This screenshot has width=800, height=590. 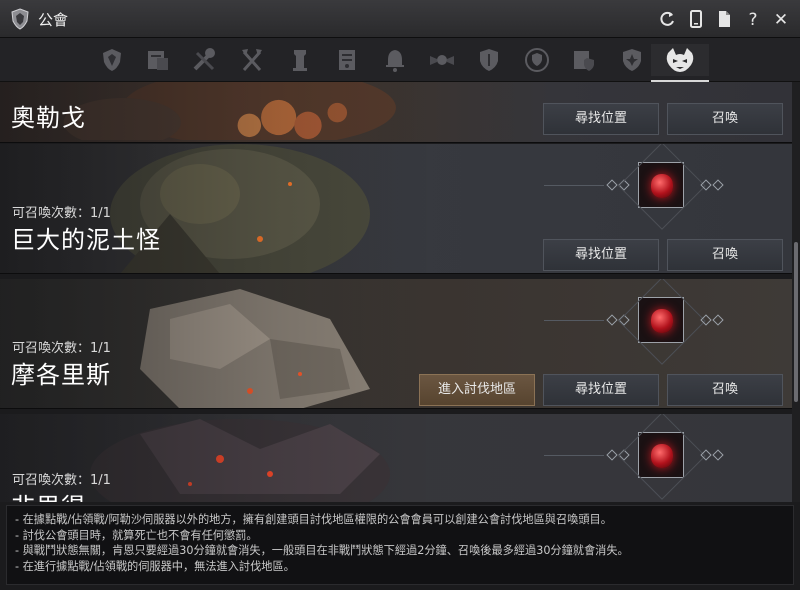 What do you see at coordinates (300, 60) in the screenshot?
I see `tower-icon` at bounding box center [300, 60].